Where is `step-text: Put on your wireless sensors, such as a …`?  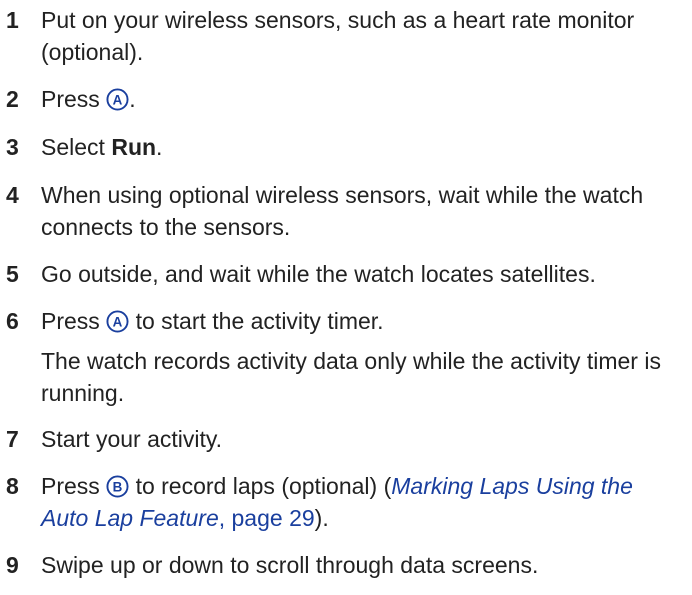 step-text: Put on your wireless sensors, such as a … is located at coordinates (338, 36).